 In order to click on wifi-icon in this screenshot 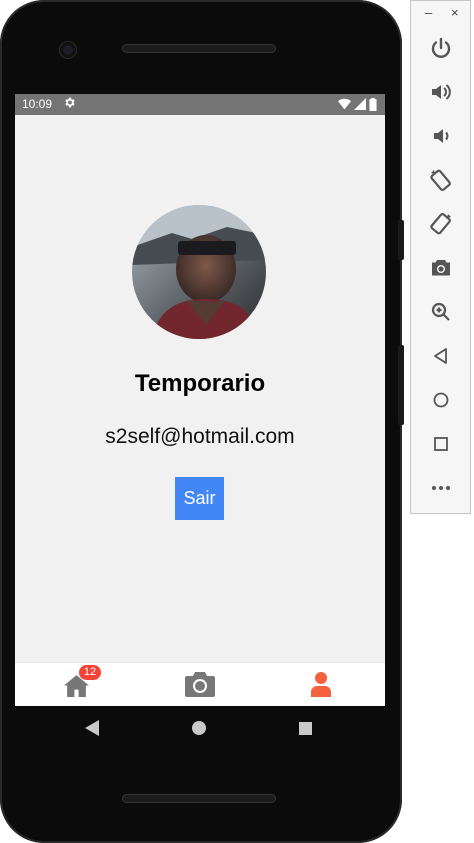, I will do `click(344, 104)`.